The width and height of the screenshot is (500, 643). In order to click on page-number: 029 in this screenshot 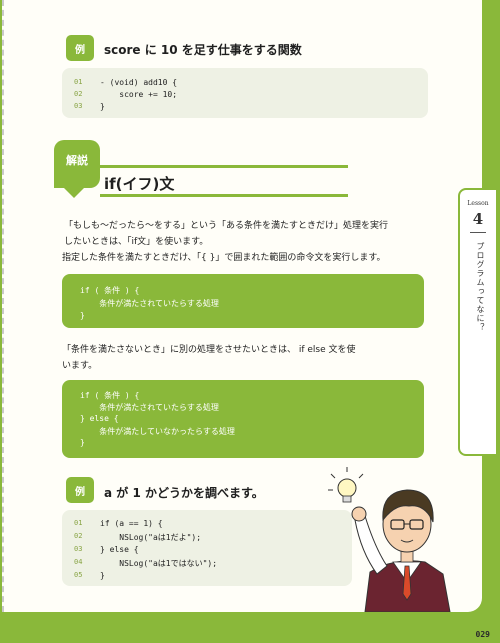, I will do `click(482, 634)`.